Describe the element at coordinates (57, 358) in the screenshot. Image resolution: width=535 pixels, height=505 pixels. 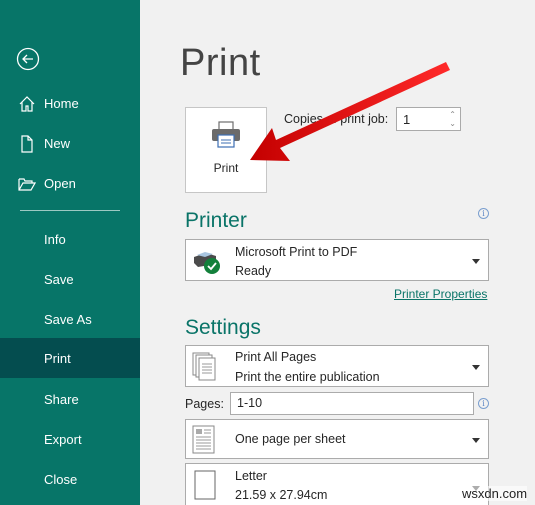
I see `sidebar-item-label: Print` at that location.